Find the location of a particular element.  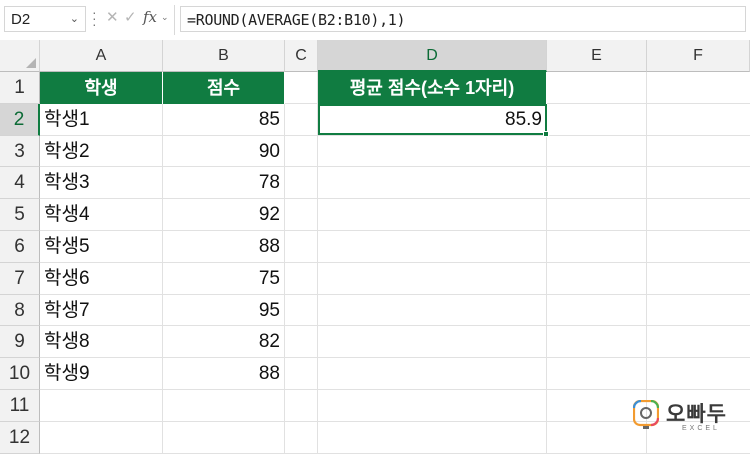

expand-chevron-icon: ⌄ is located at coordinates (165, 17).